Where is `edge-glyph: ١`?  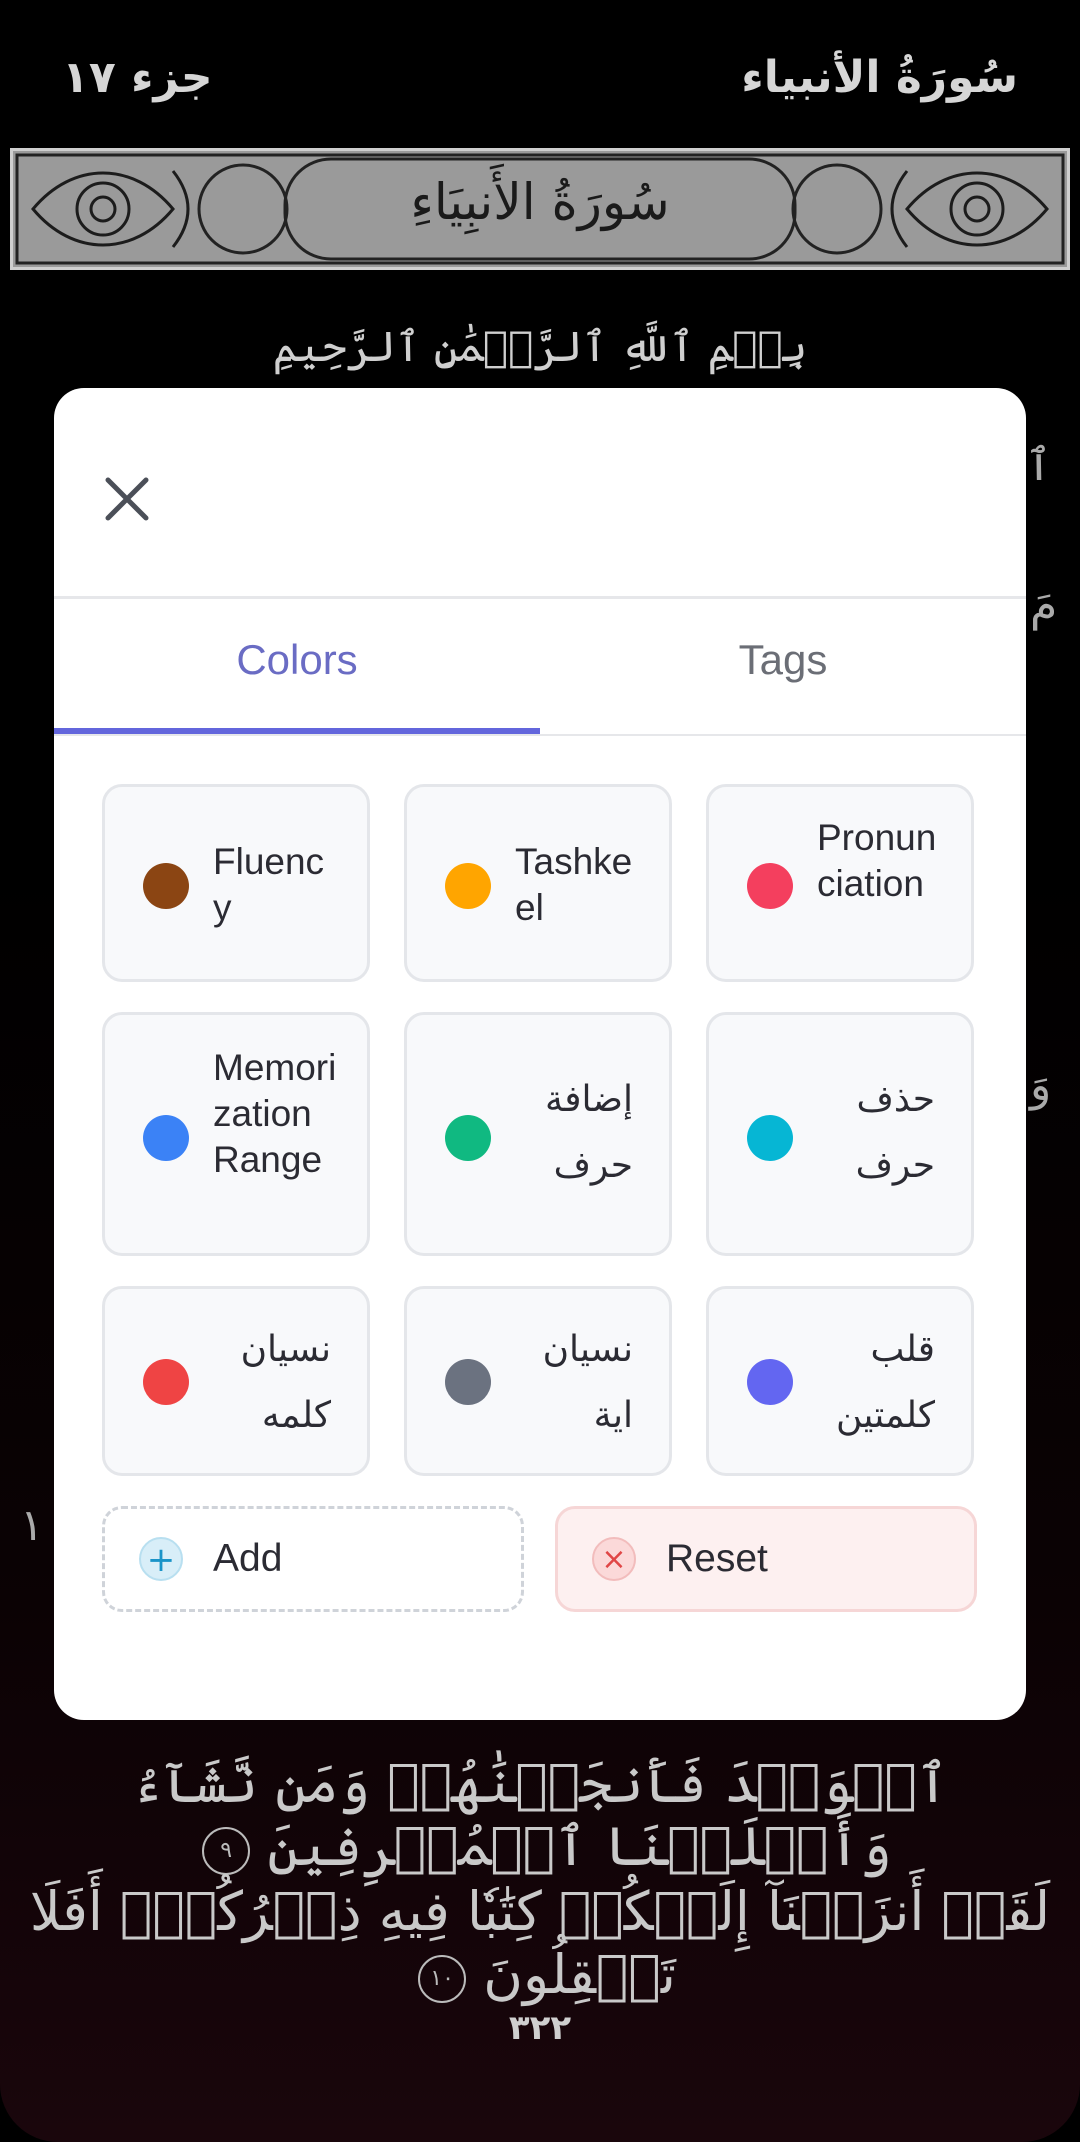 edge-glyph: ١ is located at coordinates (32, 1525).